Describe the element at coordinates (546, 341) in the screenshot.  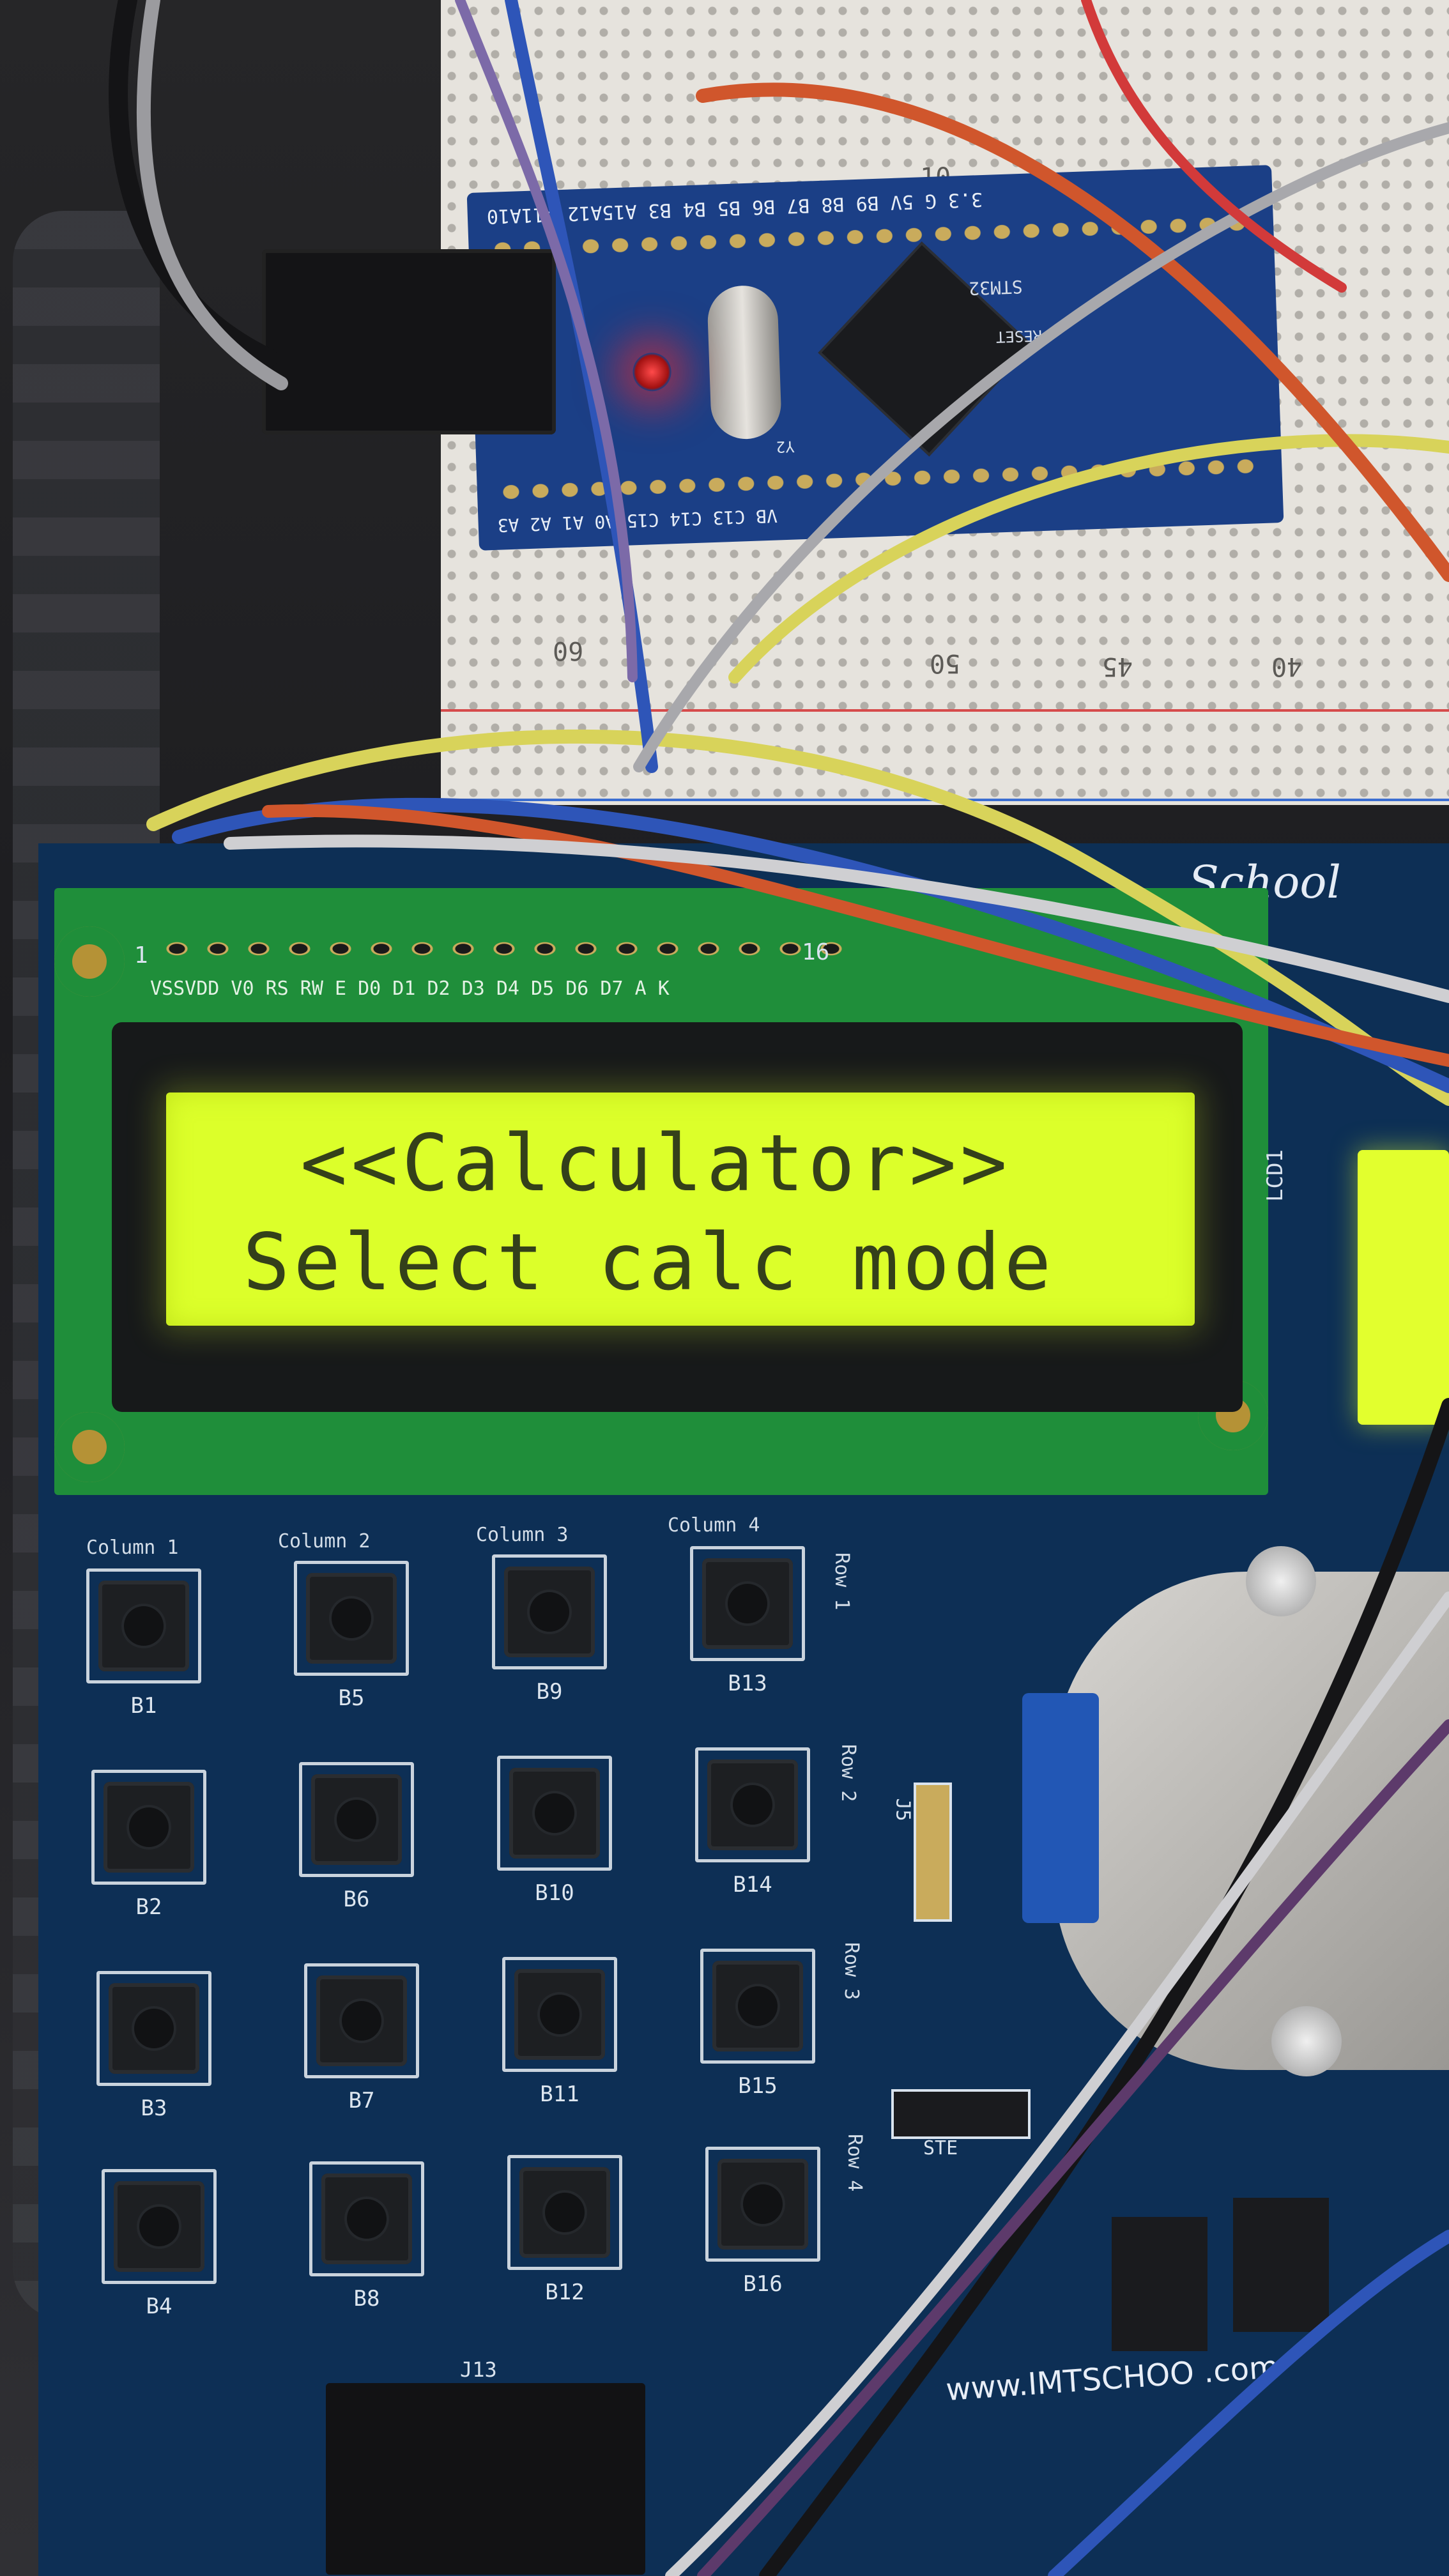
I see `wire-purple` at that location.